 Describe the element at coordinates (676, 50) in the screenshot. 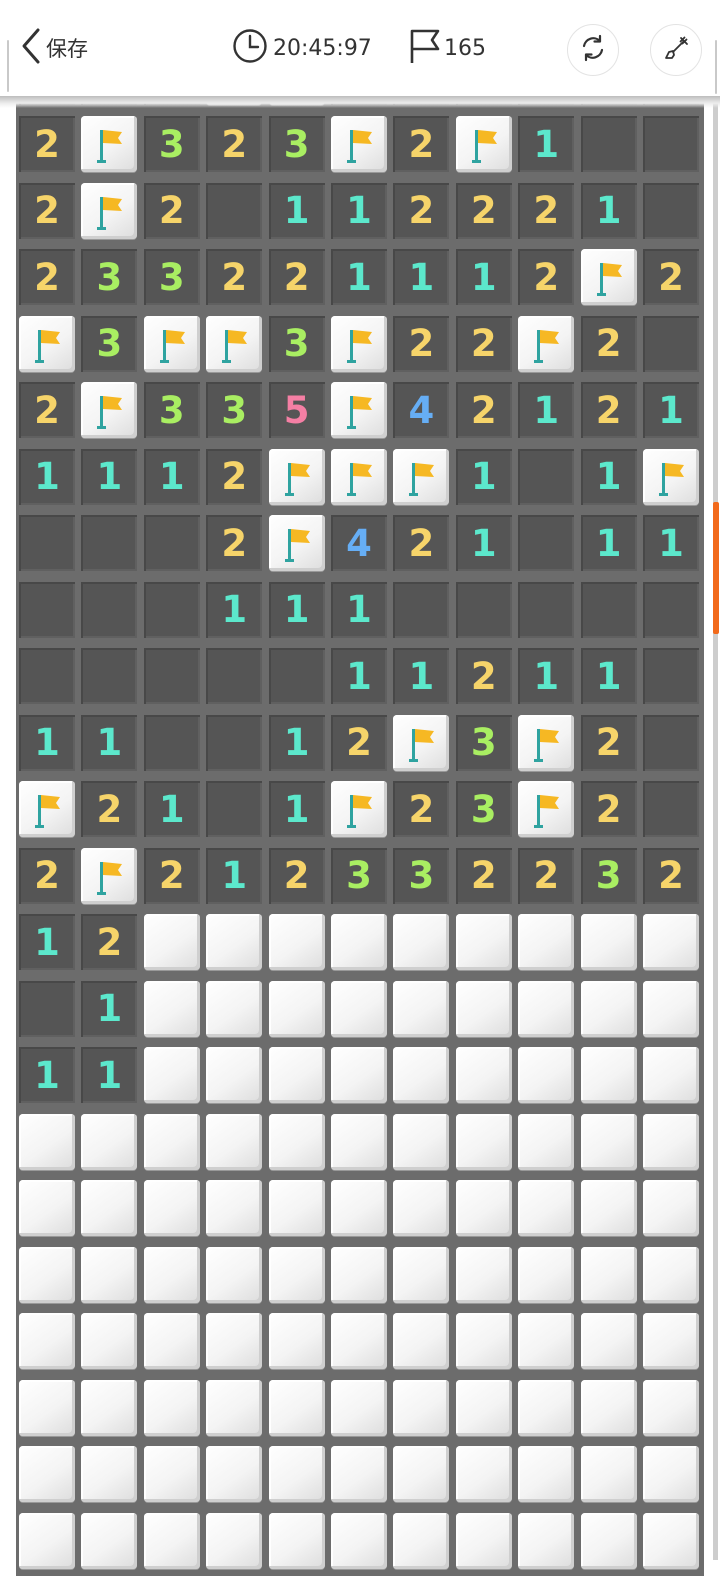

I see `shovel-mode-button` at that location.